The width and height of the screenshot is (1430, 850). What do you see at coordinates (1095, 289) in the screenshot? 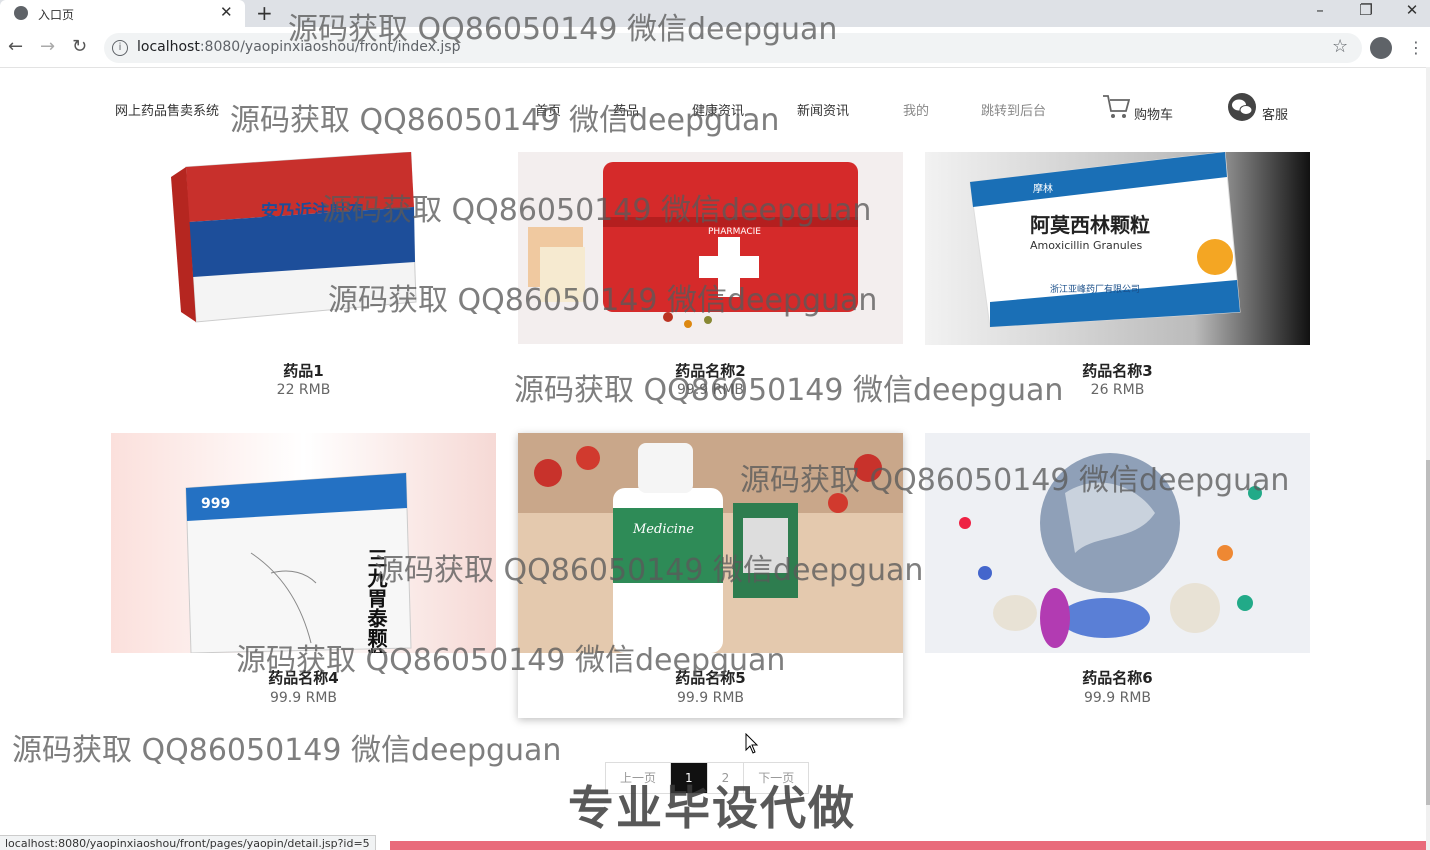
I see `box-maker: 浙江亚峰药厂有限公司` at bounding box center [1095, 289].